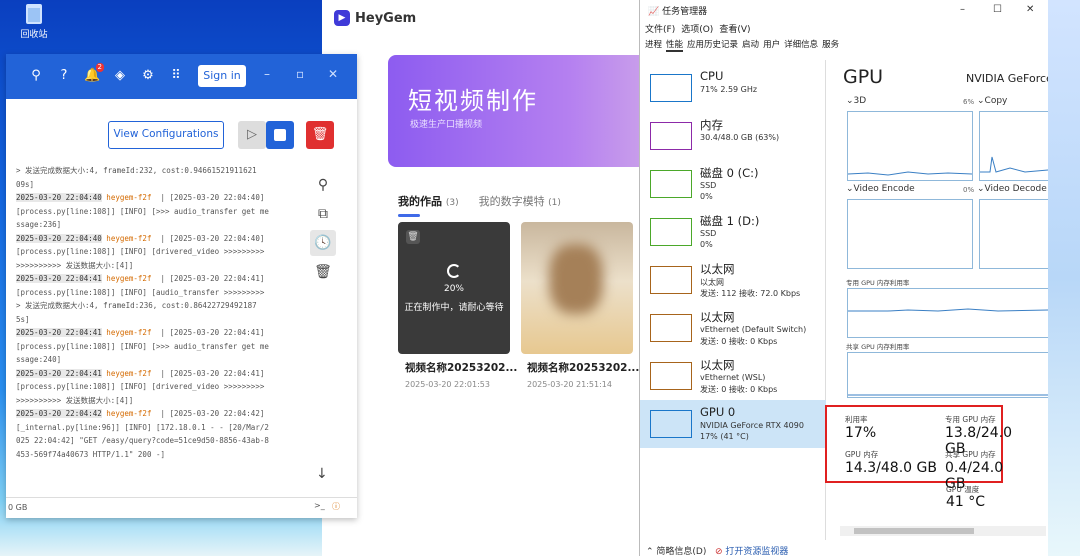 This screenshot has height=556, width=1080. What do you see at coordinates (733, 376) in the screenshot?
I see `perf-item: 以太网 vEthernet (WSL) 发送: 0 接收: 0 Kbps` at bounding box center [733, 376].